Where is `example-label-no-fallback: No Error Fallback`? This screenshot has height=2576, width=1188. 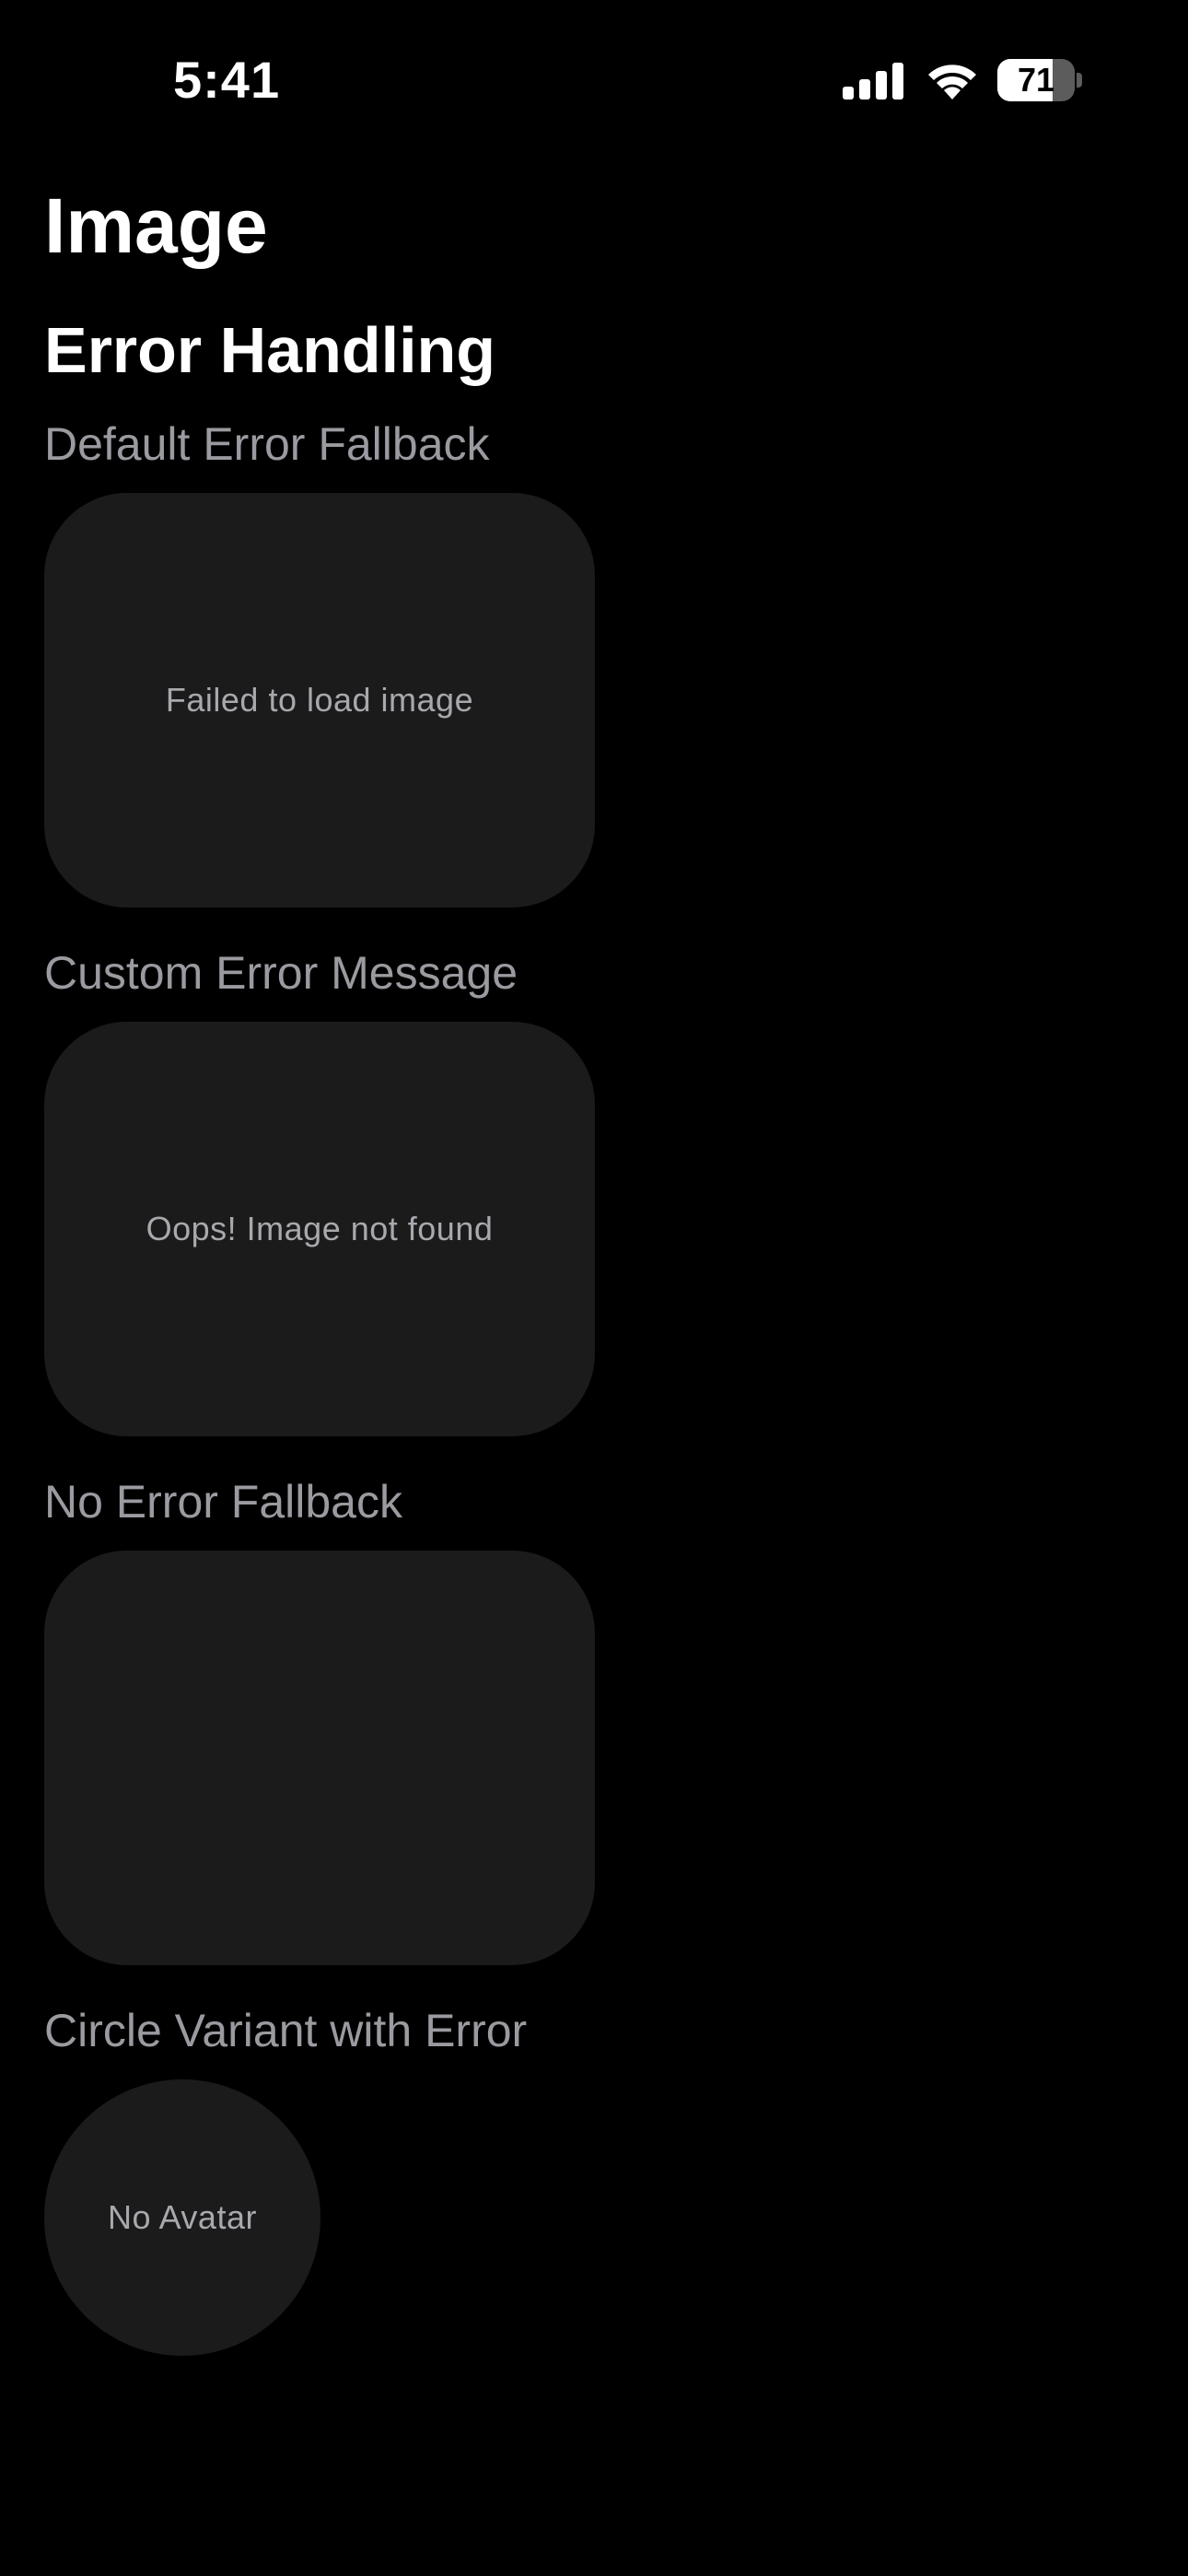 example-label-no-fallback: No Error Fallback is located at coordinates (223, 1502).